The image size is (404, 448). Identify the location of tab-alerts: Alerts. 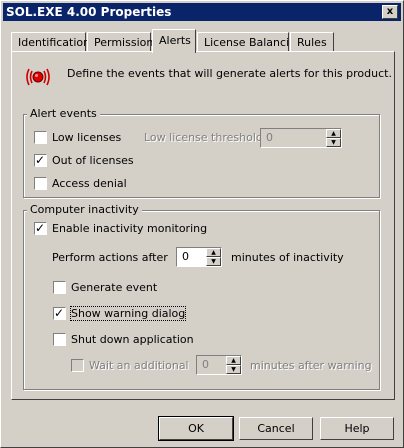
(174, 41).